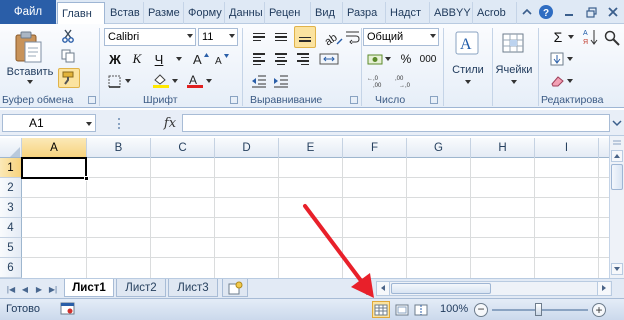 This screenshot has height=320, width=624. What do you see at coordinates (617, 156) in the screenshot?
I see `scroll-up-icon` at bounding box center [617, 156].